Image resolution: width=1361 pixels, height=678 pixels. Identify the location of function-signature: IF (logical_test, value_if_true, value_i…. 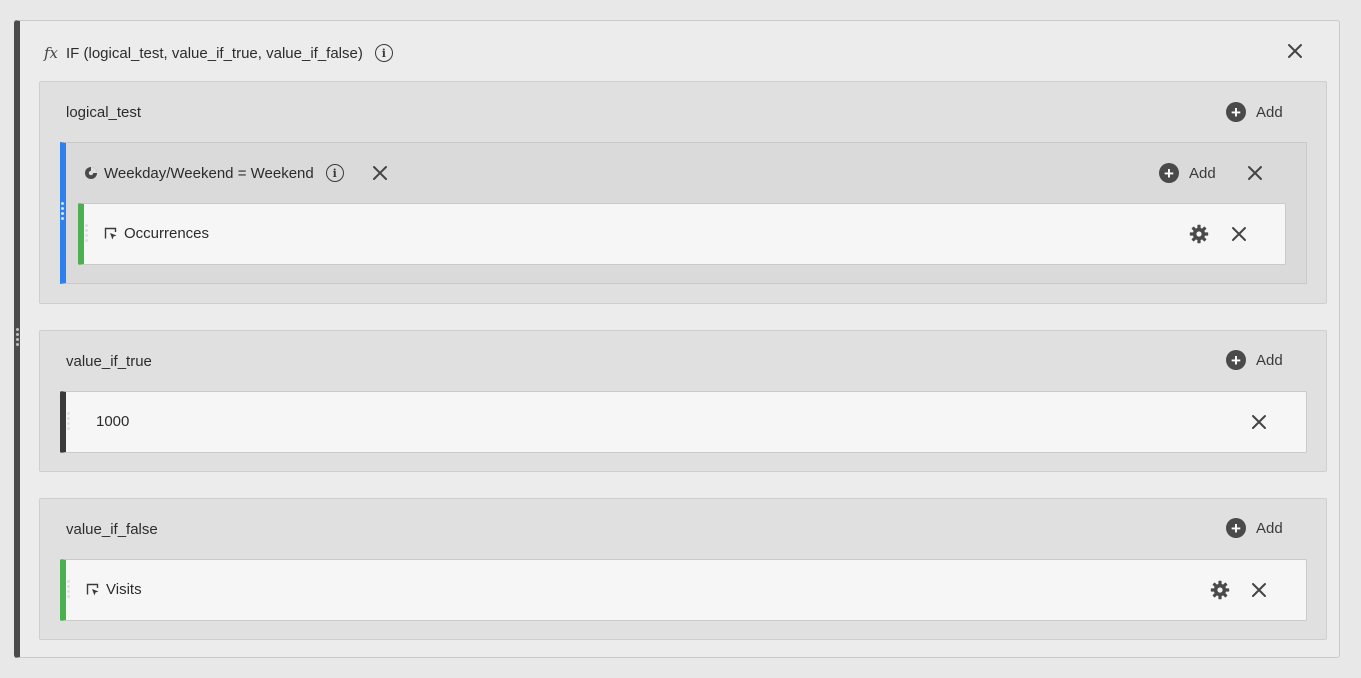
(214, 53).